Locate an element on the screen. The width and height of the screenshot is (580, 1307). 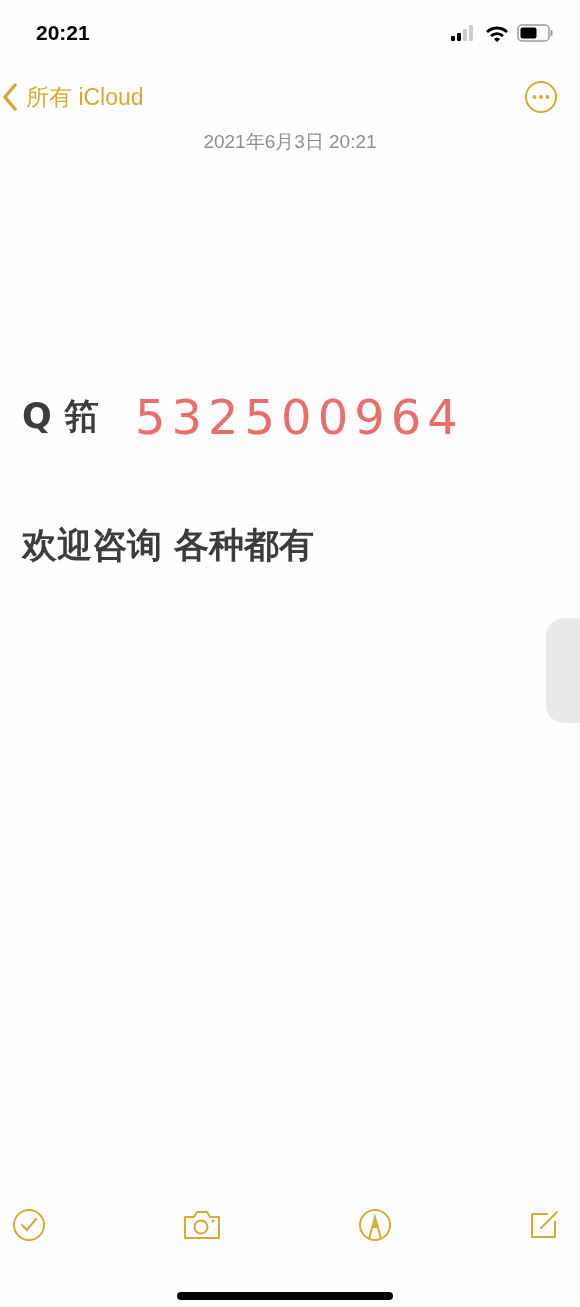
more-button is located at coordinates (541, 97).